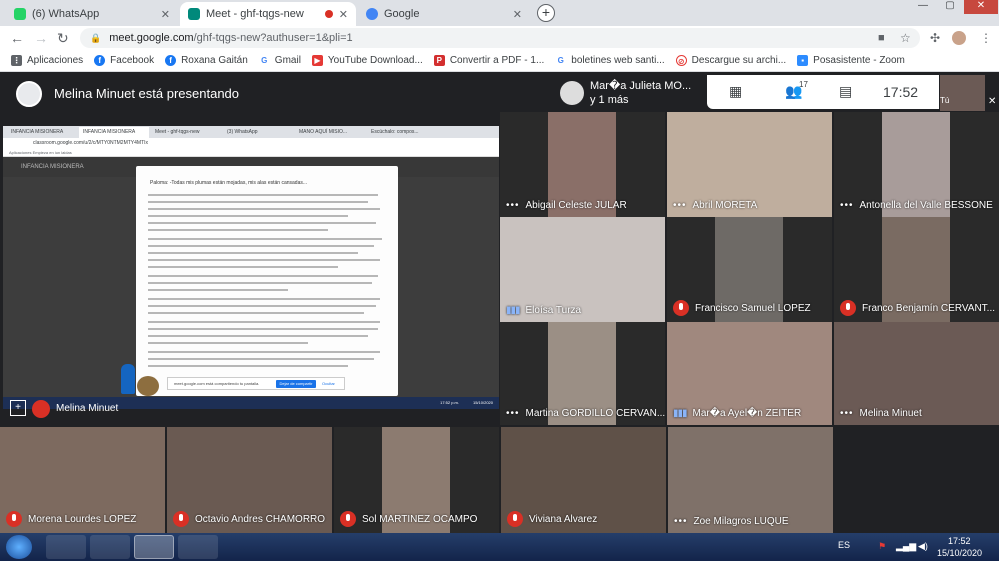 Image resolution: width=999 pixels, height=561 pixels. What do you see at coordinates (268, 14) in the screenshot?
I see `tab-meet: Meet - ghf-tqgs-new ✕` at bounding box center [268, 14].